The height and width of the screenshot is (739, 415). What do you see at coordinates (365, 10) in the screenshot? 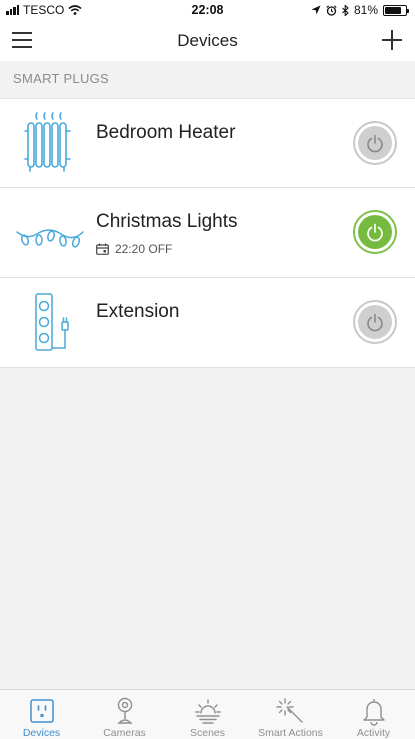
I see `battery-percent: 81%` at bounding box center [365, 10].